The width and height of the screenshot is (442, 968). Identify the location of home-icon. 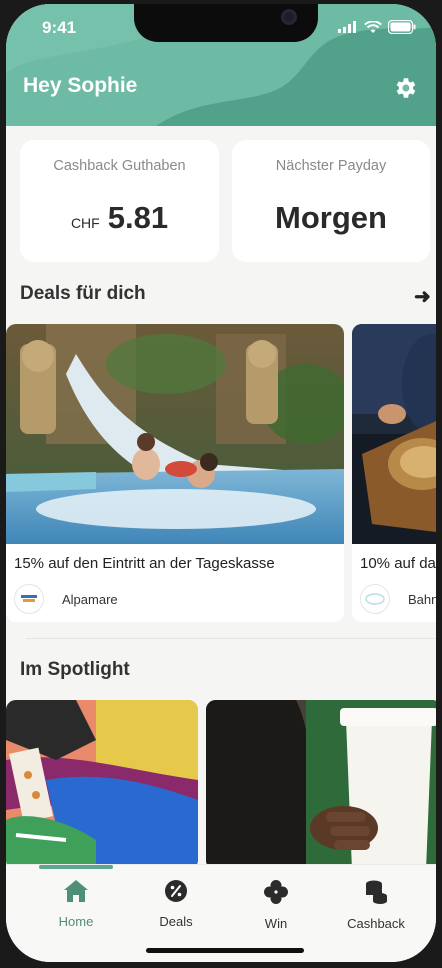
(76, 891).